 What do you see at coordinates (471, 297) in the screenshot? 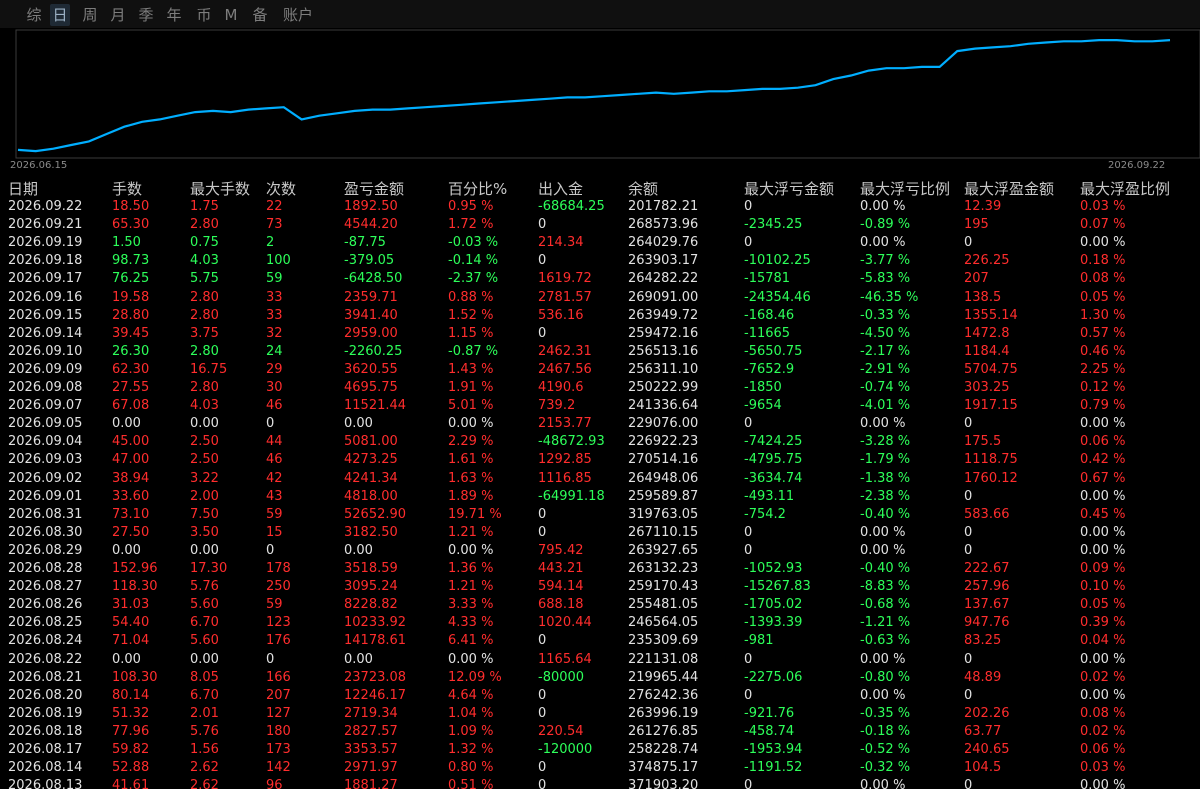
I see `cell-pct: 0.88 %` at bounding box center [471, 297].